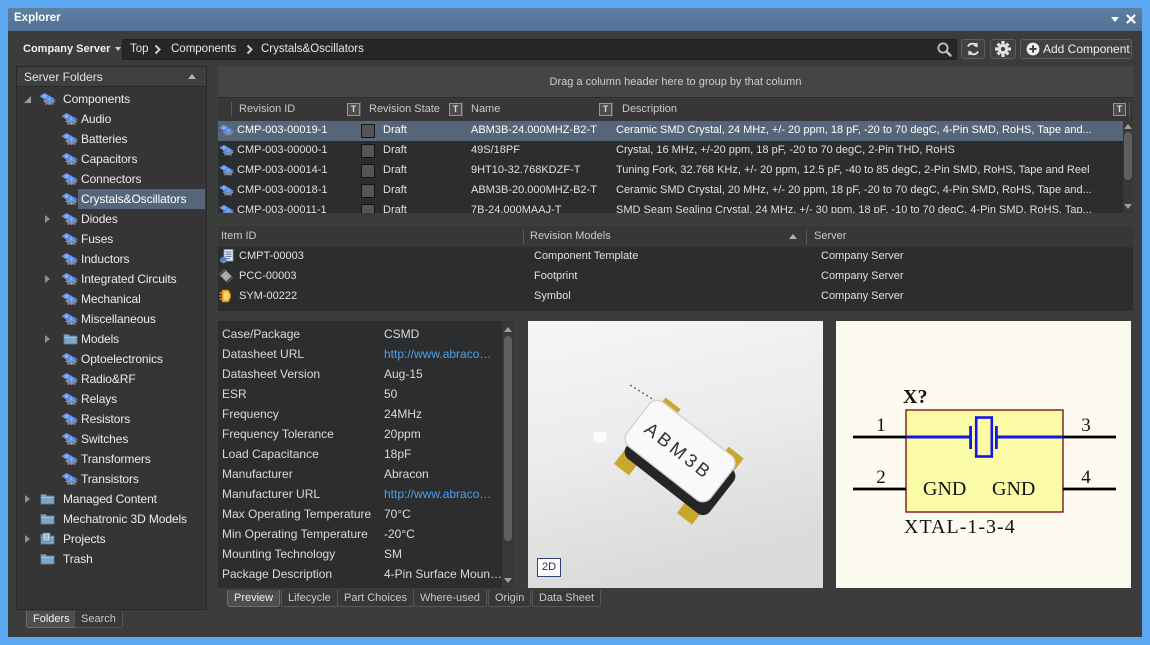 Image resolution: width=1150 pixels, height=645 pixels. I want to click on svg-text: 4, so click(1086, 477).